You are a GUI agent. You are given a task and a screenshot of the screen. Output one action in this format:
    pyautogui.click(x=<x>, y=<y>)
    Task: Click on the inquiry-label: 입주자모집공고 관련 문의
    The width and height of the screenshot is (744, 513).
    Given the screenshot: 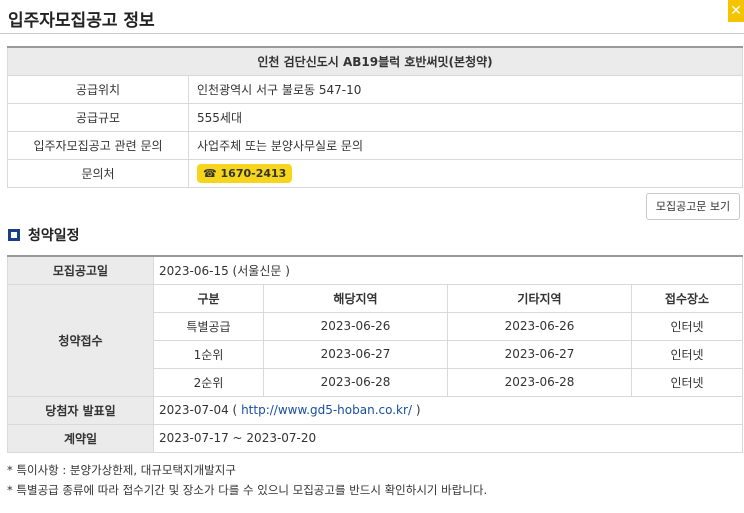 What is the action you would take?
    pyautogui.click(x=98, y=145)
    